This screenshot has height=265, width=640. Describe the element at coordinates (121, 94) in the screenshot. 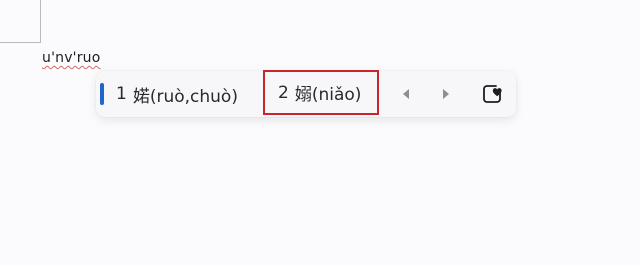

I see `candidate-index: 1` at that location.